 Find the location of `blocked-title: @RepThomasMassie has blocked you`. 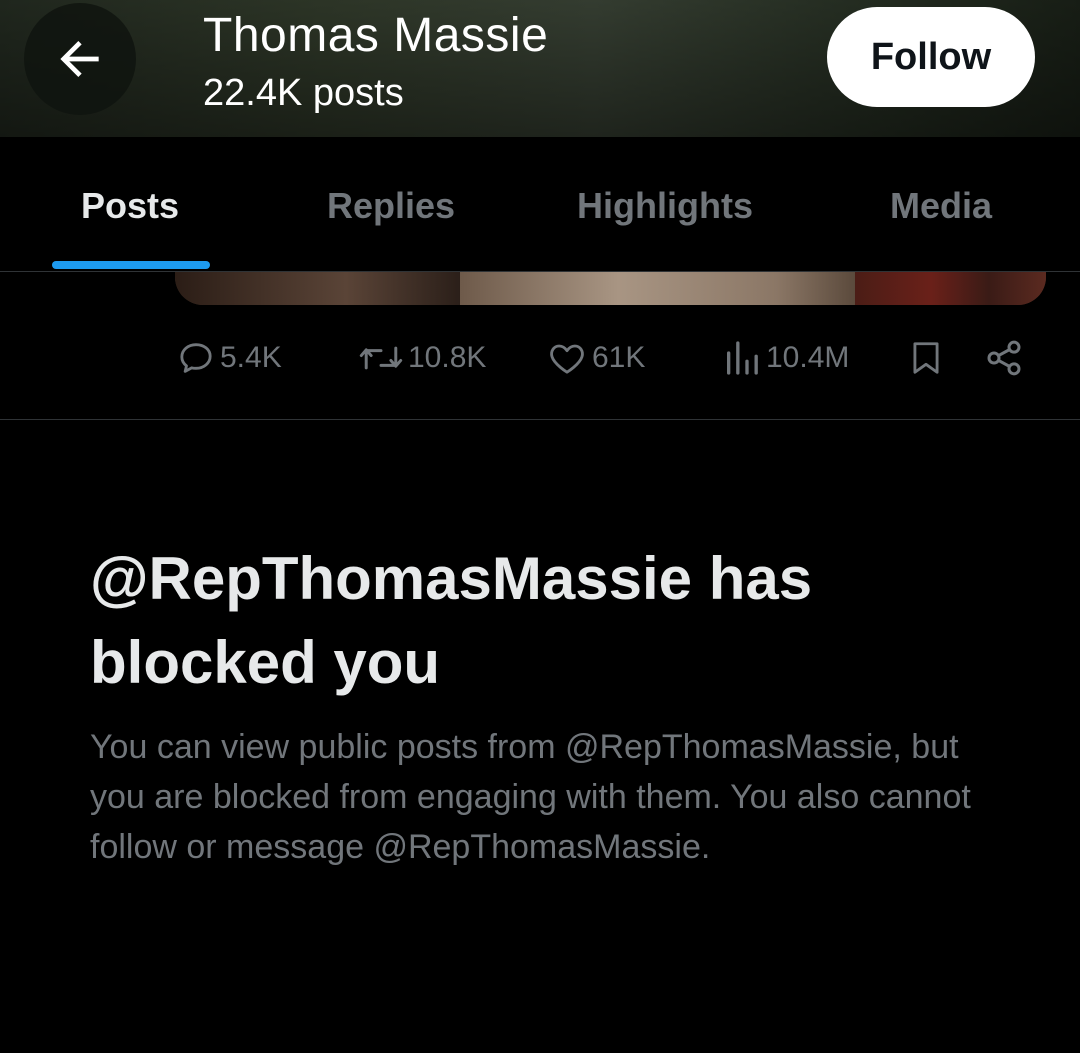

blocked-title: @RepThomasMassie has blocked you is located at coordinates (451, 620).